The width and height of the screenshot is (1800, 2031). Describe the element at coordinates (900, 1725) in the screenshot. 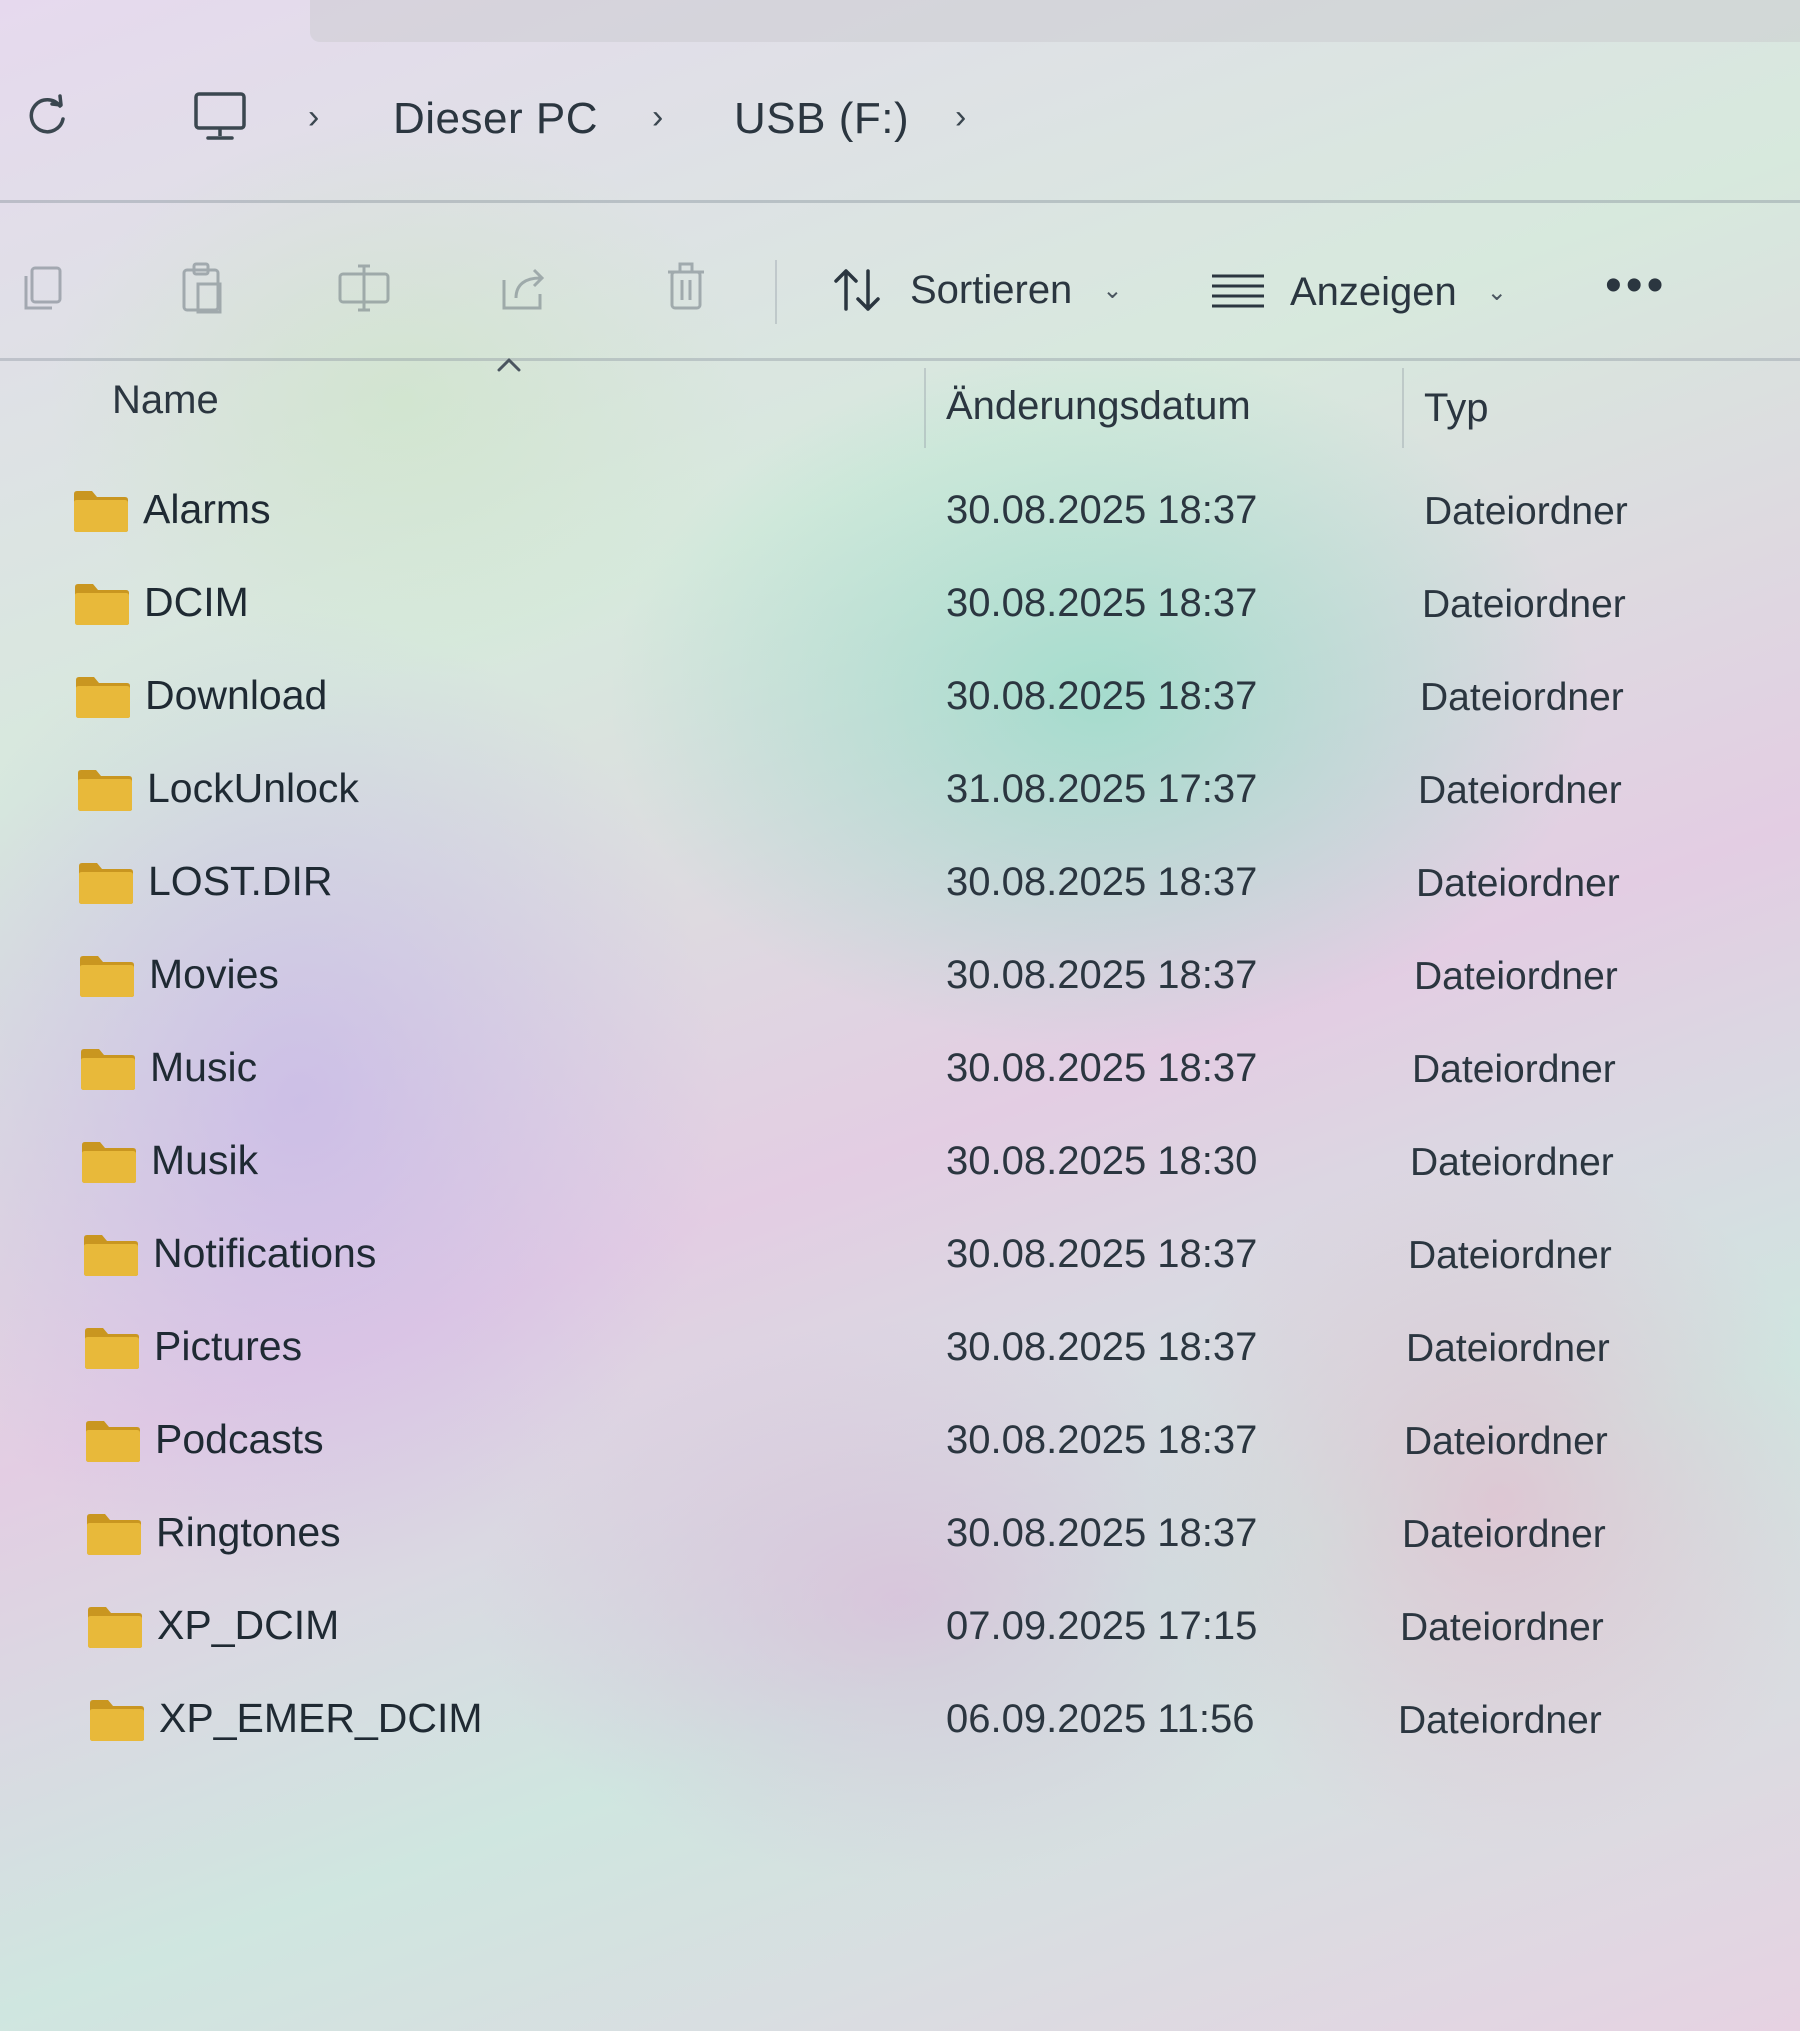

I see `file-row: XP_EMER_DCIM 06.09.2025 11:56 Dateiordner` at that location.